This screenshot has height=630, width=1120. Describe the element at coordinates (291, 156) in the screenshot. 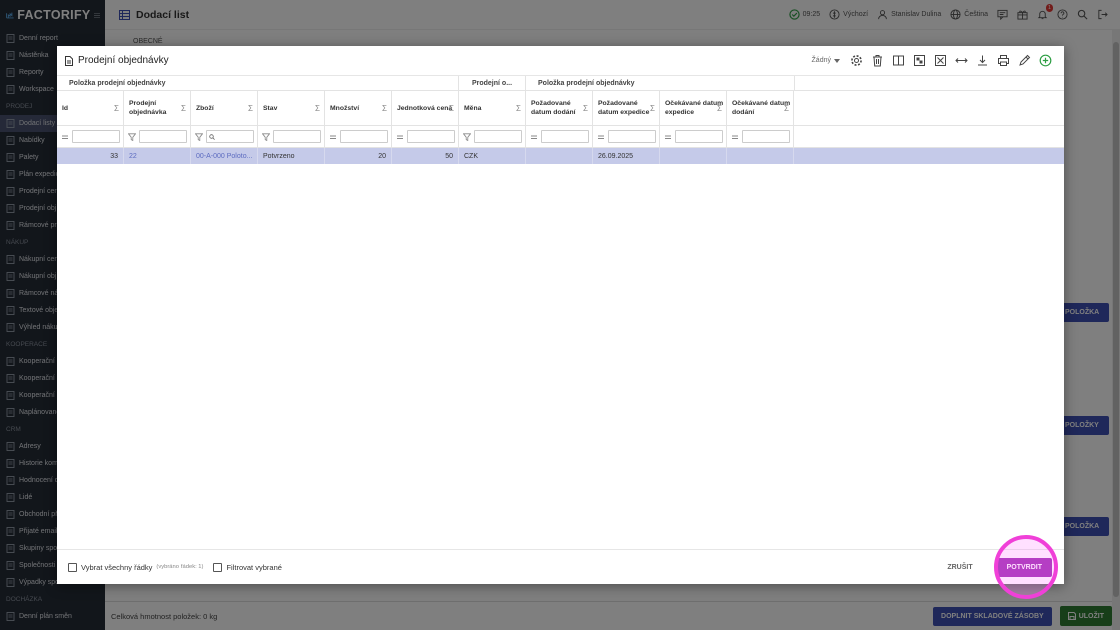

I see `cell-state: Potvrzeno` at that location.